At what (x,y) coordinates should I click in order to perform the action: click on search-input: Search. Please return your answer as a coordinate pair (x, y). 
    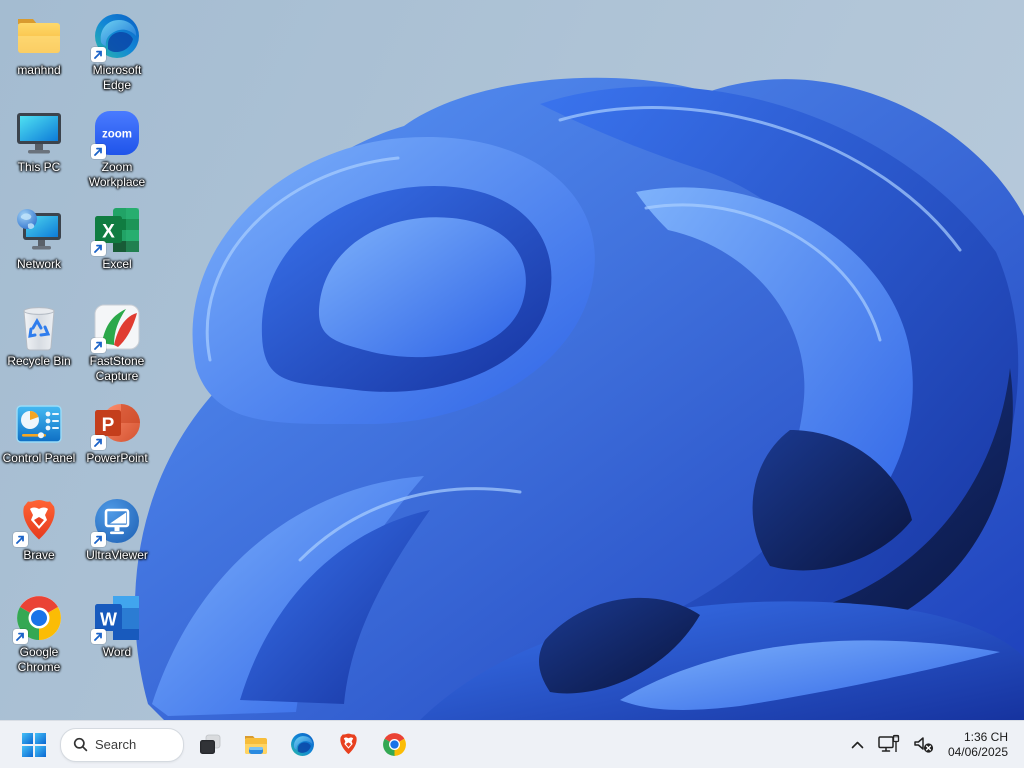
    Looking at the image, I should click on (122, 744).